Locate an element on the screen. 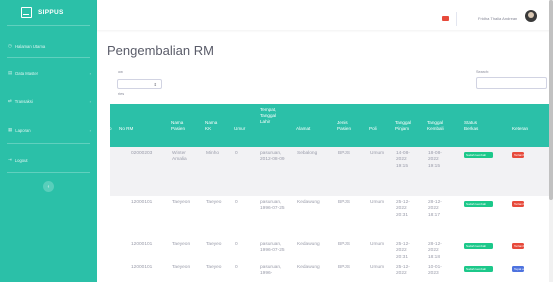  col-header-no: o is located at coordinates (110, 129).